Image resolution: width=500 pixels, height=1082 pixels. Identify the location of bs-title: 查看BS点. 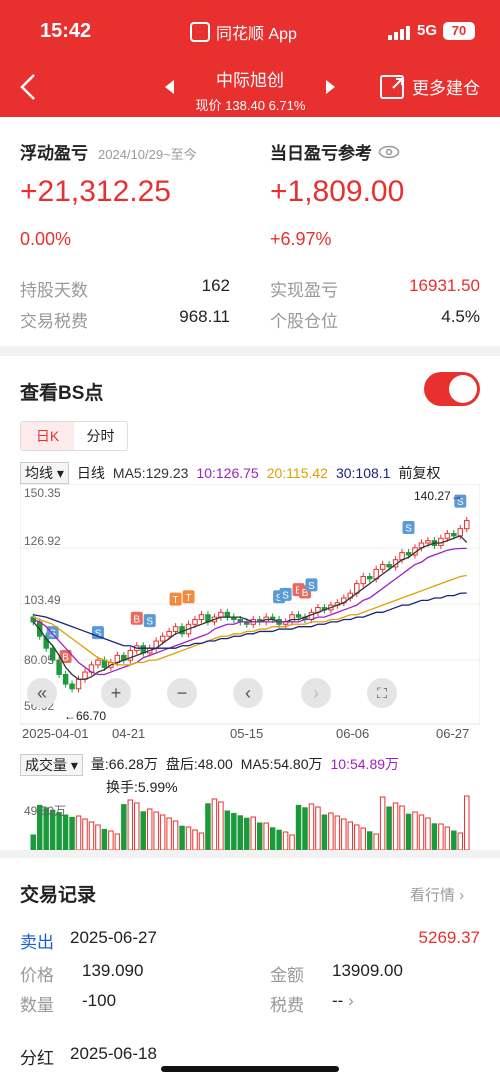
(62, 393).